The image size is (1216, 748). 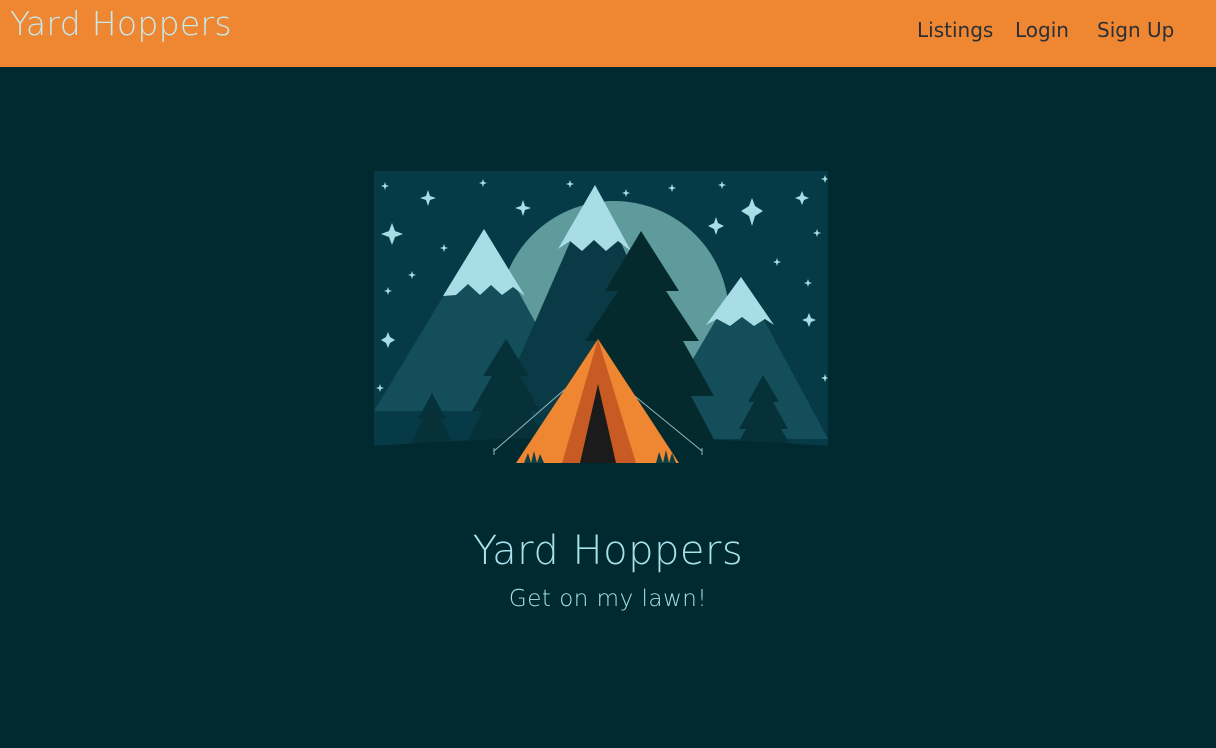 What do you see at coordinates (608, 33) in the screenshot?
I see `navbar: Yard Hoppers Listings Login Sign Up` at bounding box center [608, 33].